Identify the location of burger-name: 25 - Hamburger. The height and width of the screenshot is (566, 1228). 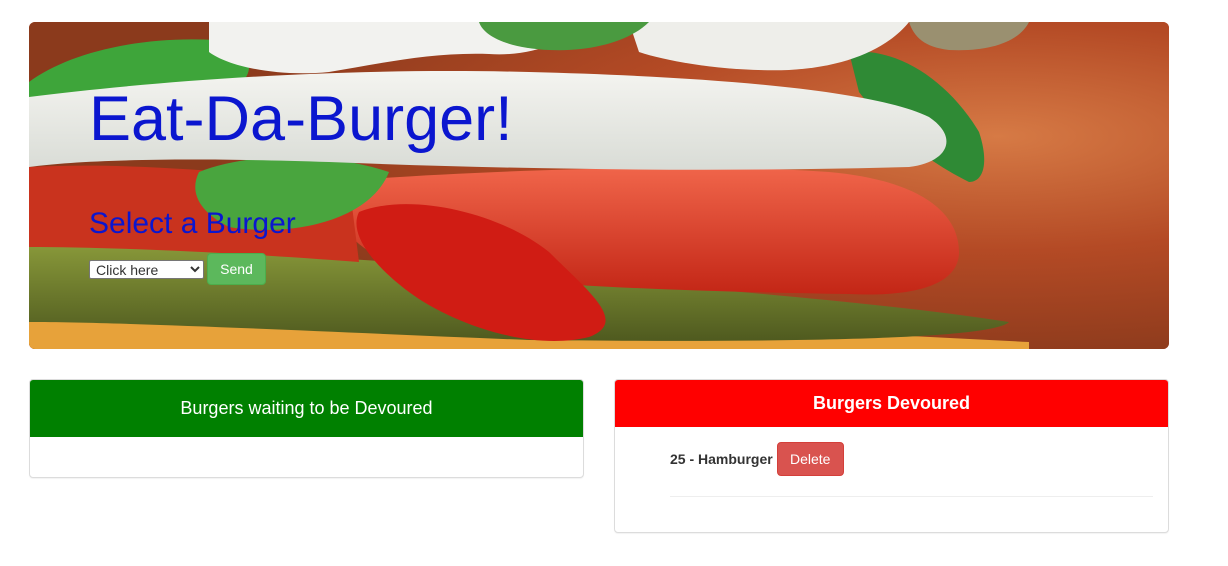
(721, 459).